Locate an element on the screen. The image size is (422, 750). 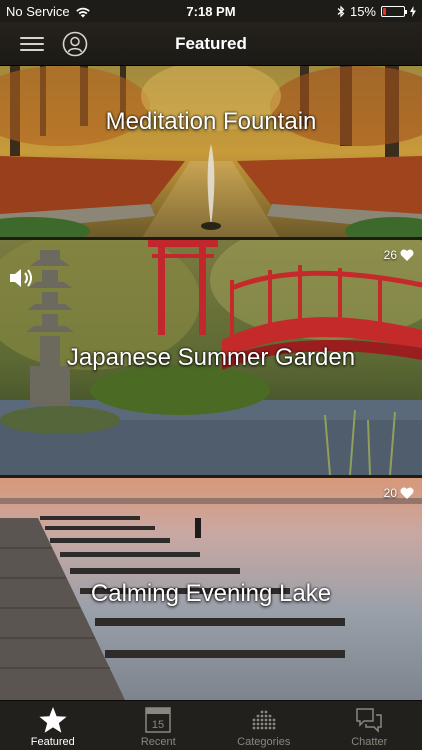
battery-icon is located at coordinates (394, 11).